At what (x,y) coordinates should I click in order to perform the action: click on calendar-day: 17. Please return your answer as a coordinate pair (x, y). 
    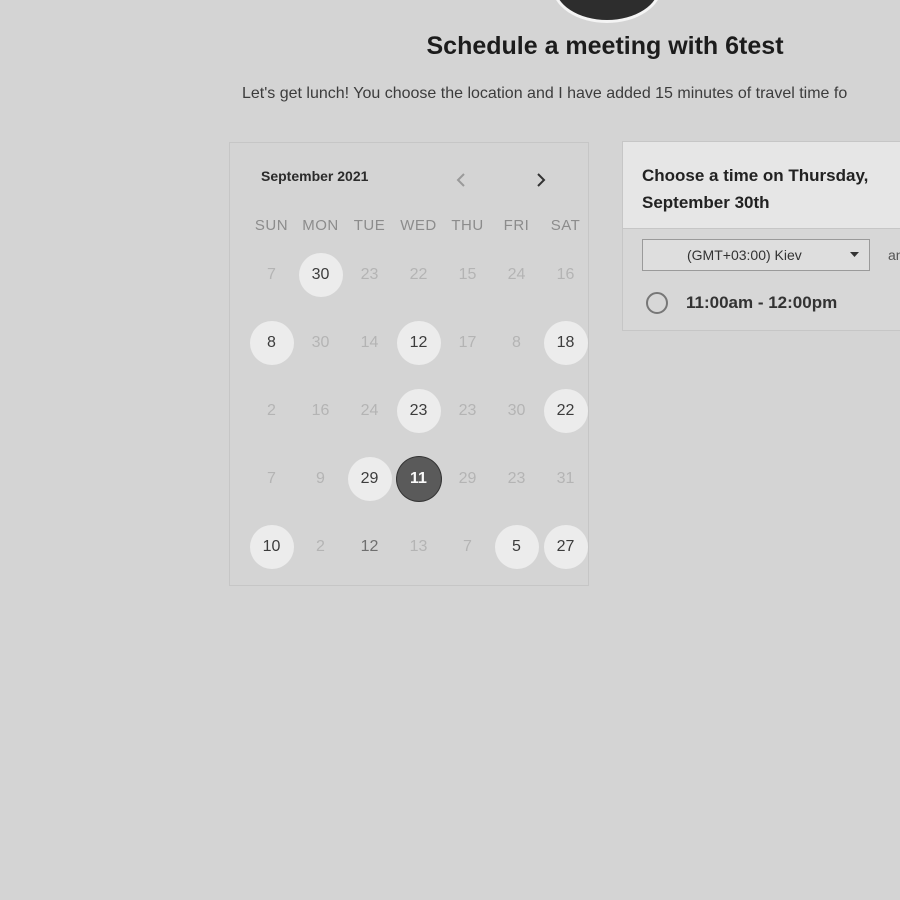
    Looking at the image, I should click on (467, 342).